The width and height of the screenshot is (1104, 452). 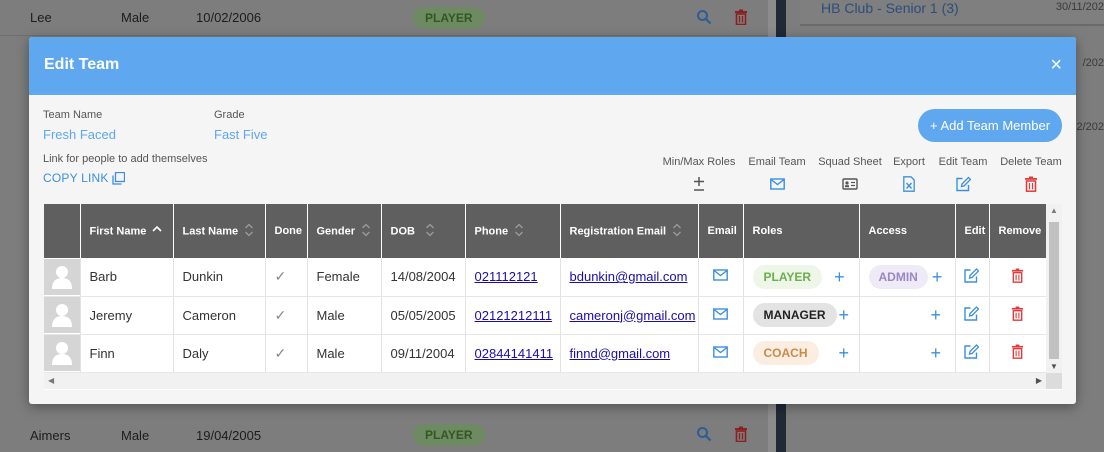 I want to click on team-card-date: 30/11/202, so click(x=1079, y=7).